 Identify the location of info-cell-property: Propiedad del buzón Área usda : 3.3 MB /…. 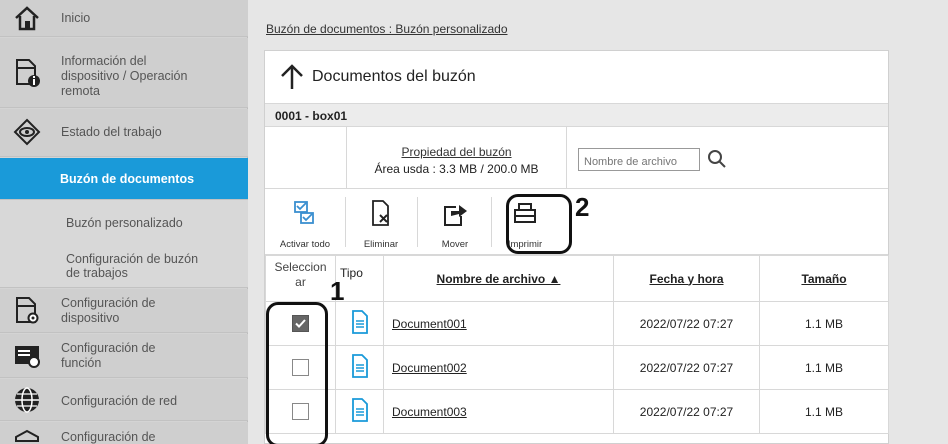
(457, 158).